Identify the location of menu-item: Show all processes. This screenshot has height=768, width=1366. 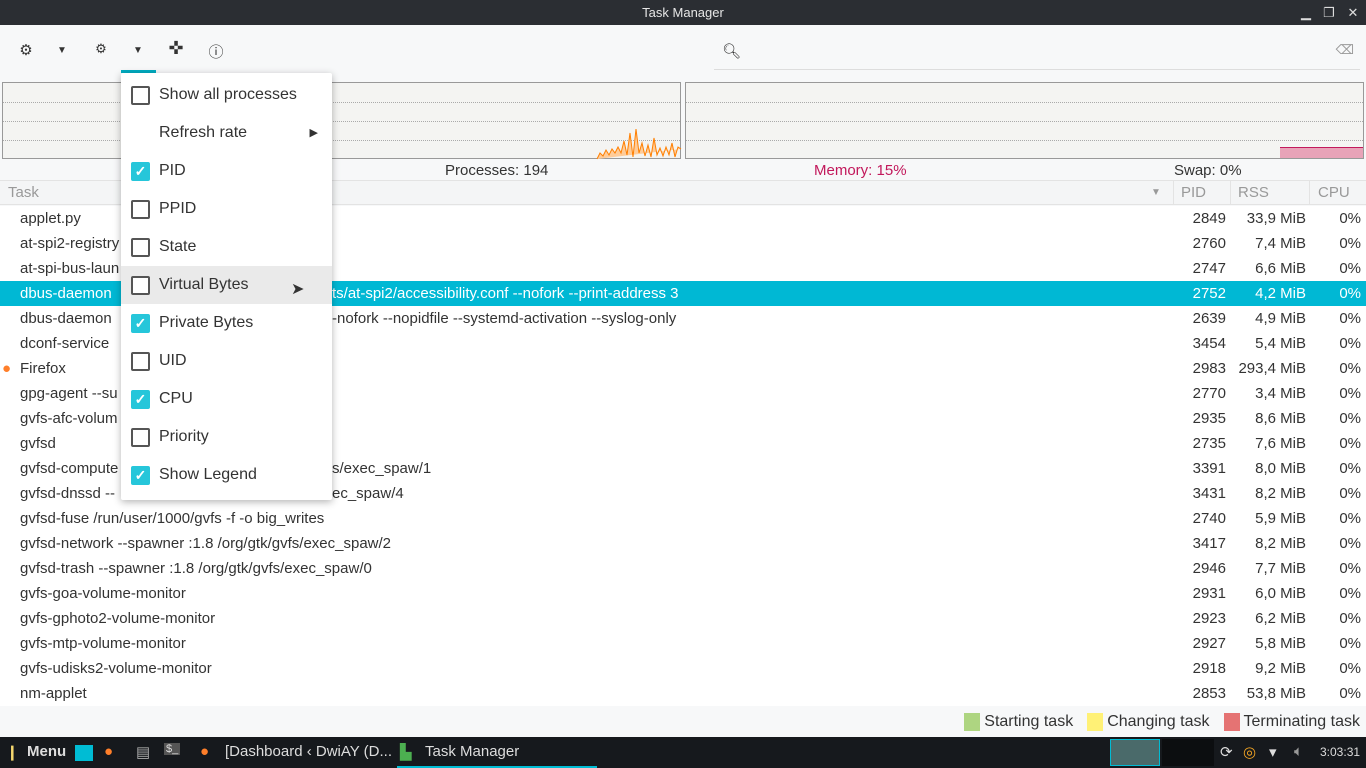
(226, 95).